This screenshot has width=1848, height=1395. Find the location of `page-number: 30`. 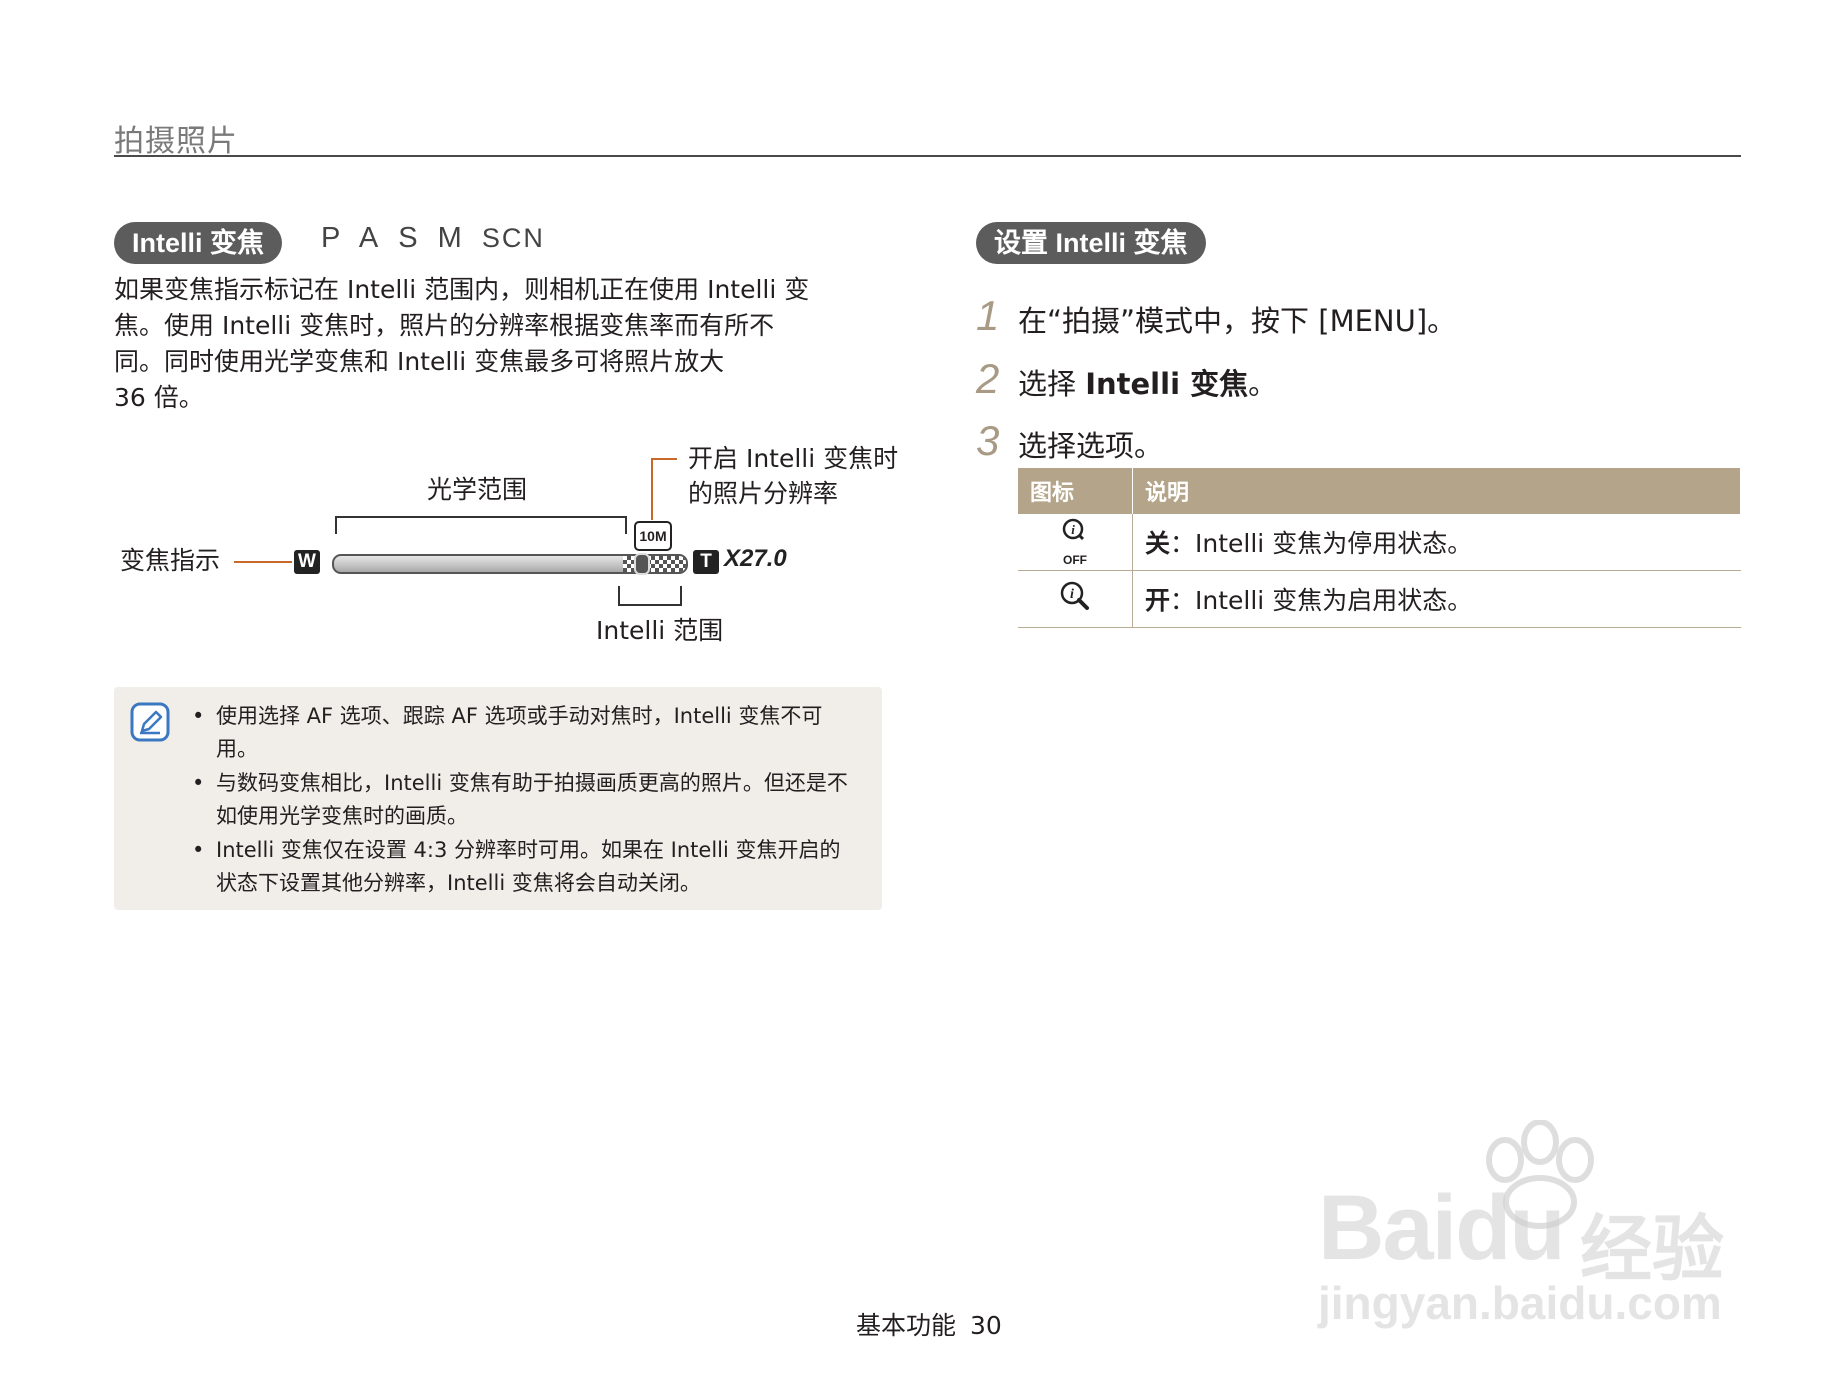

page-number: 30 is located at coordinates (986, 1325).